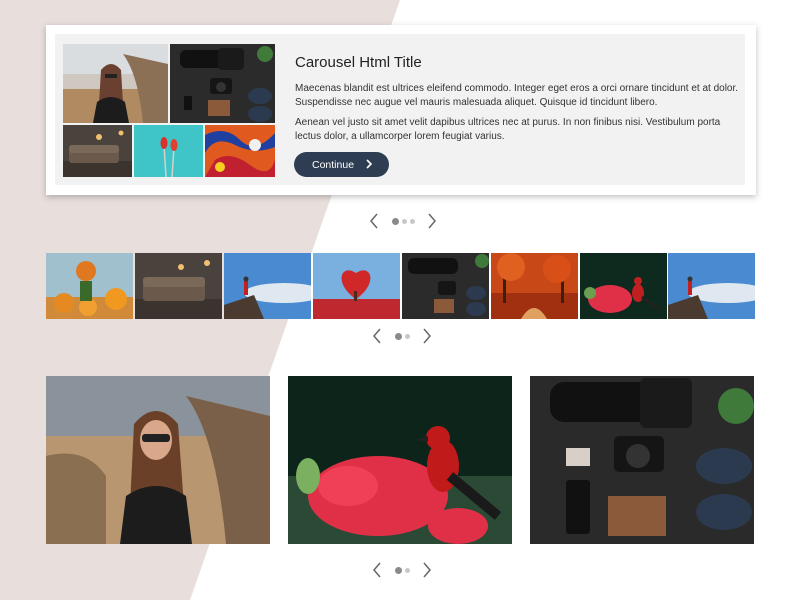 This screenshot has height=600, width=800. What do you see at coordinates (89, 286) in the screenshot?
I see `strip-pumpkins-image` at bounding box center [89, 286].